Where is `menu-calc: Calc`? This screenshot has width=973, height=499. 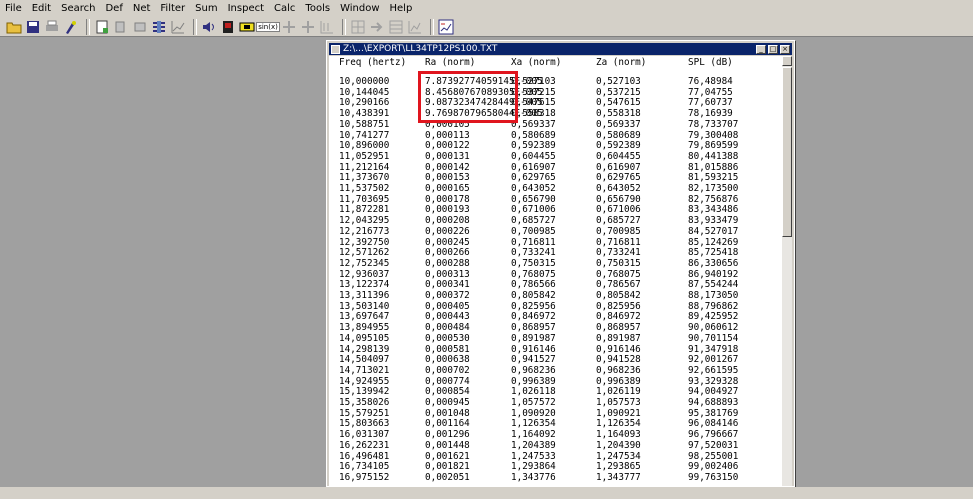
menu-calc: Calc is located at coordinates (284, 8).